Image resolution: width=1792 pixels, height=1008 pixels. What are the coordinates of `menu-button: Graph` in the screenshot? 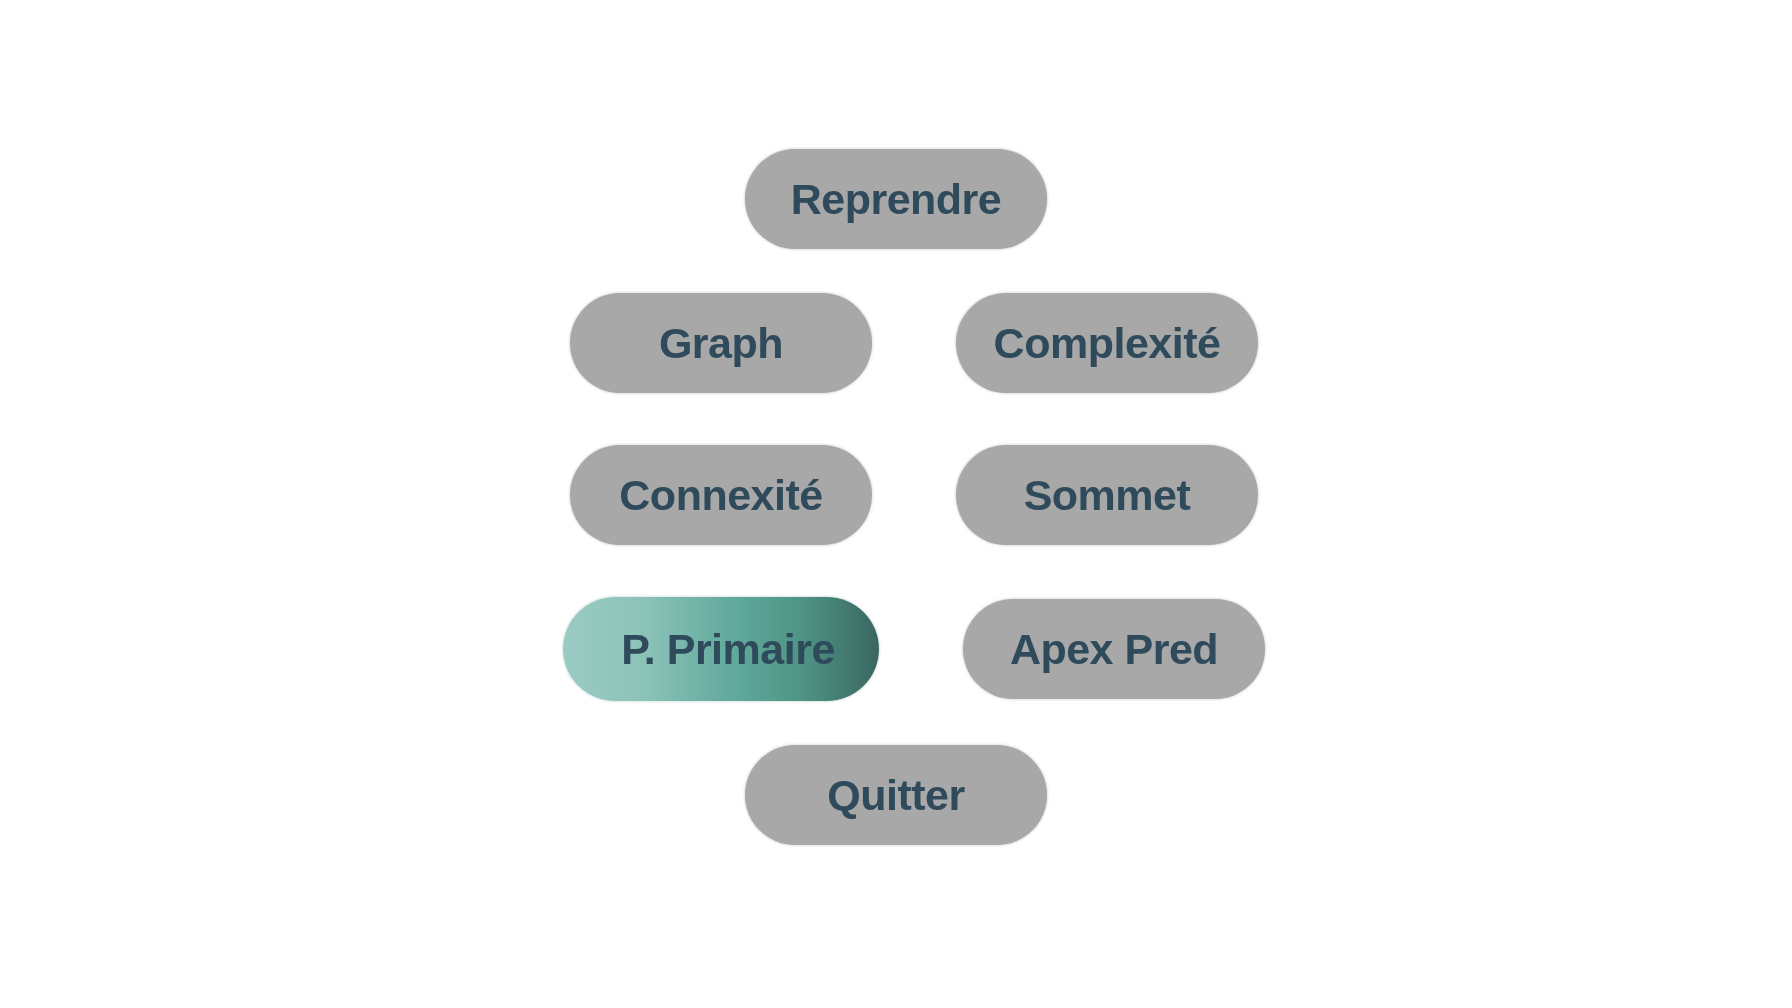 It's located at (721, 343).